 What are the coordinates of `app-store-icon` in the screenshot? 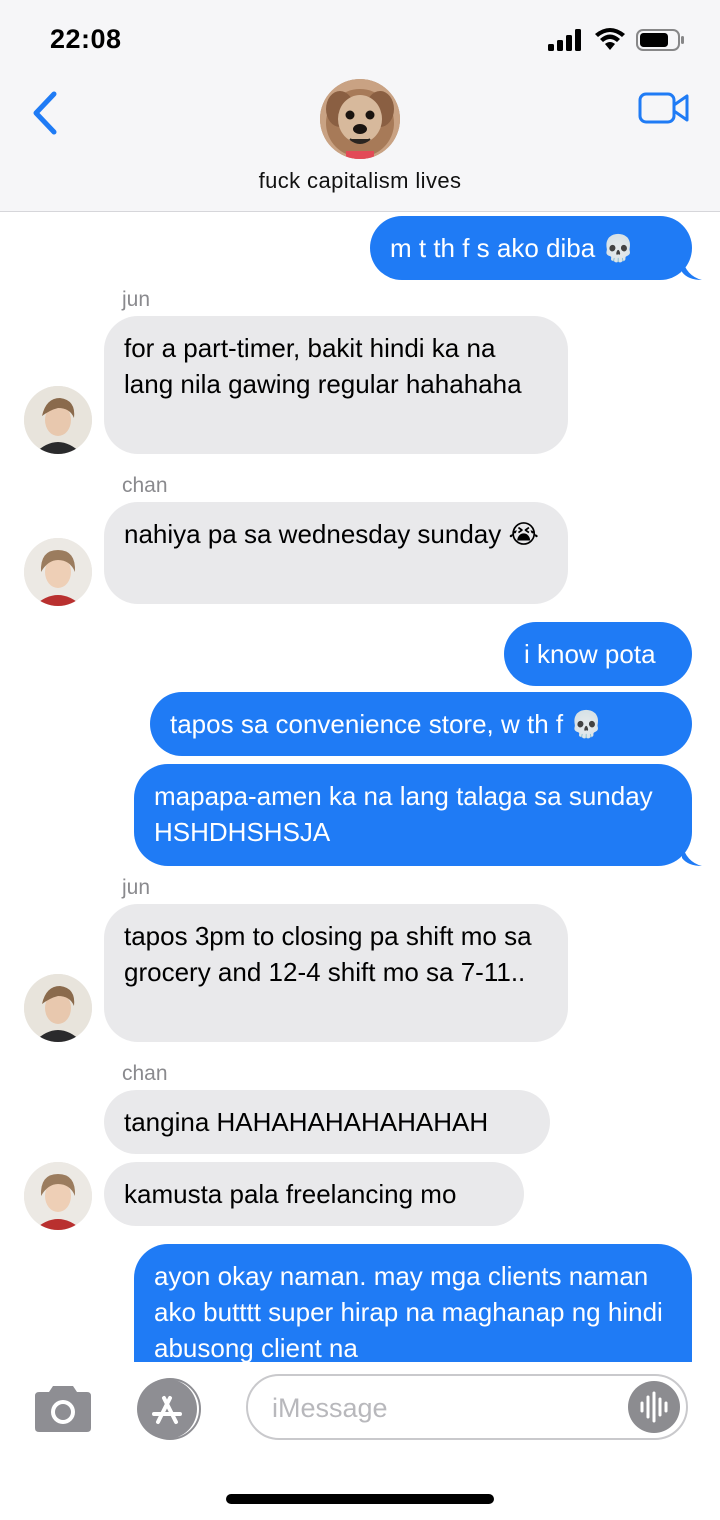 It's located at (169, 1409).